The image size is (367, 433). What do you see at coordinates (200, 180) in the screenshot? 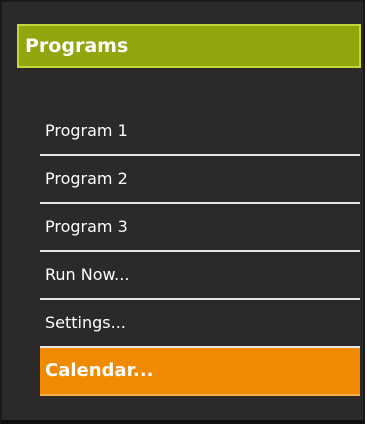
I see `menu-item-program-2: Program 2` at bounding box center [200, 180].